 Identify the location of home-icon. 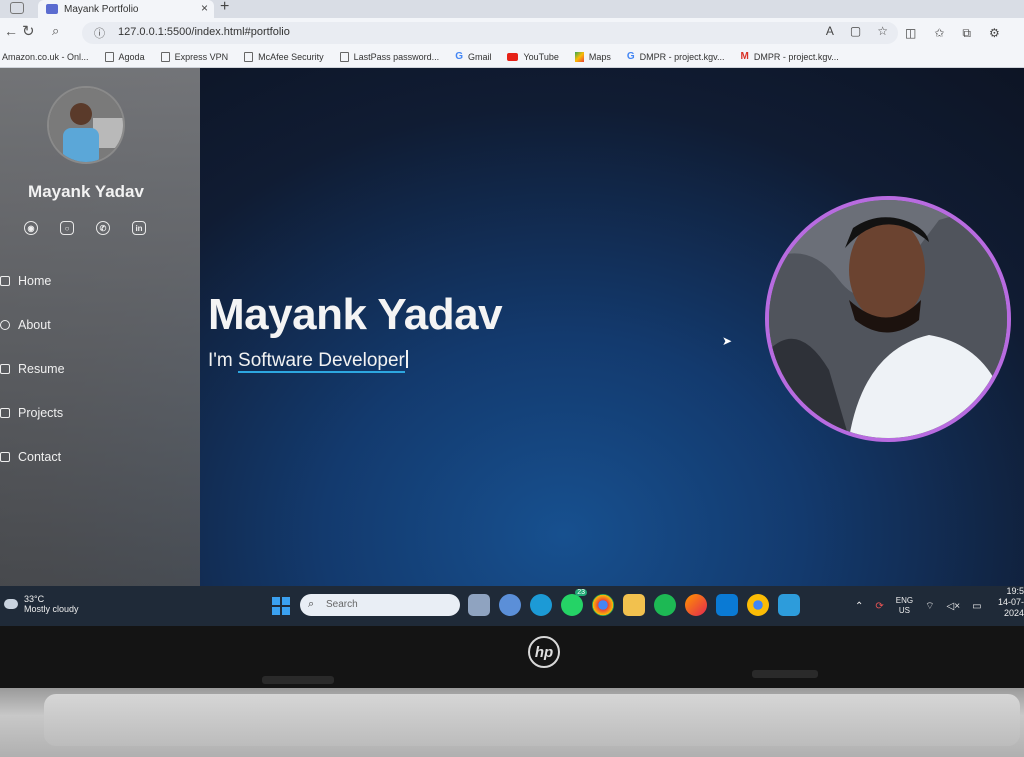
(5, 281).